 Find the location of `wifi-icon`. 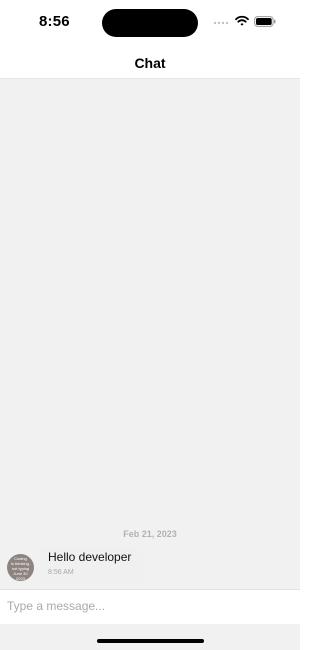

wifi-icon is located at coordinates (242, 20).